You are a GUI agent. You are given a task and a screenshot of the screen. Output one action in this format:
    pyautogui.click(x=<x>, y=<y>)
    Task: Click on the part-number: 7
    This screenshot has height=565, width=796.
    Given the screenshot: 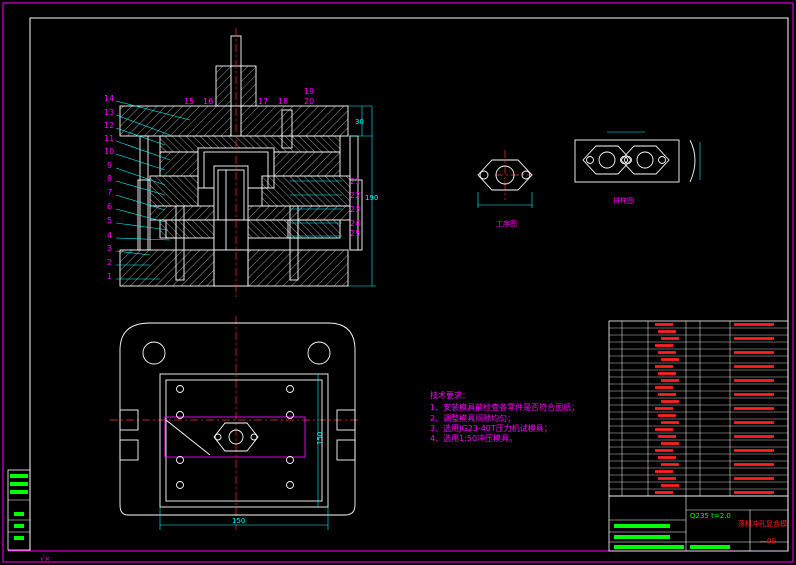 What is the action you would take?
    pyautogui.click(x=109, y=192)
    